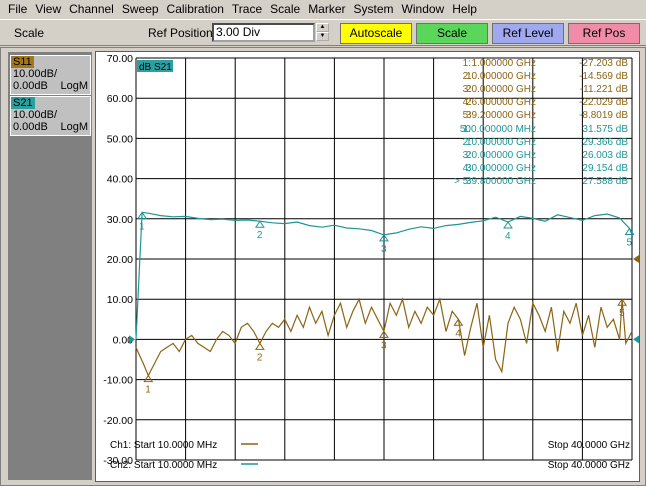 This screenshot has height=486, width=646. What do you see at coordinates (91, 9) in the screenshot?
I see `menu-channel: Channel` at bounding box center [91, 9].